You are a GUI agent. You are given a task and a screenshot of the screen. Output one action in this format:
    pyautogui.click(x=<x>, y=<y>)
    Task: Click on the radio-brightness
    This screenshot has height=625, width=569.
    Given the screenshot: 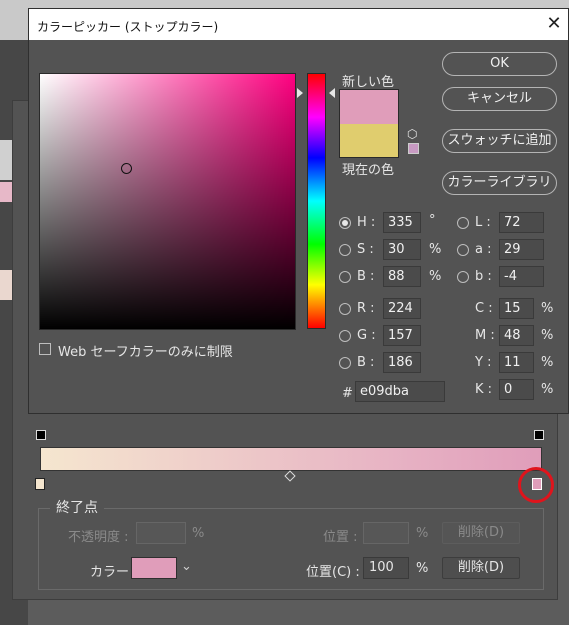 What is the action you would take?
    pyautogui.click(x=345, y=277)
    